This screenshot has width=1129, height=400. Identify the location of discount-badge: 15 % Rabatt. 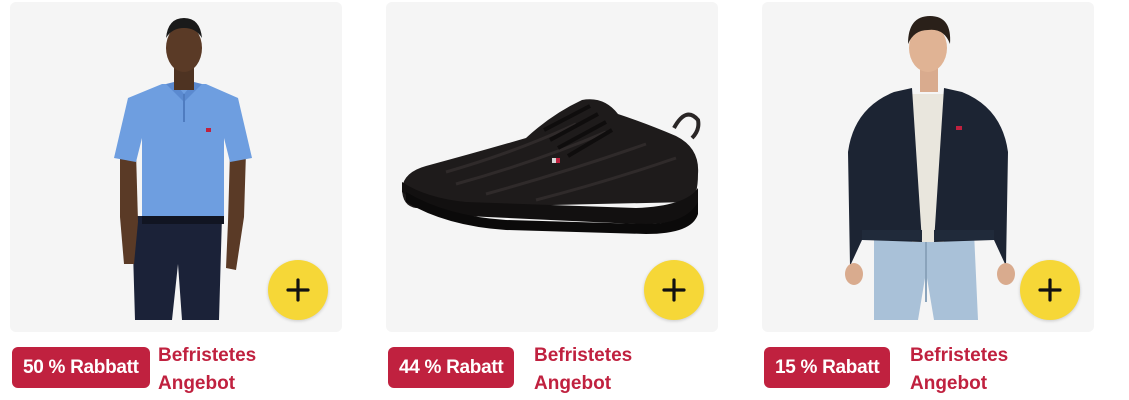
(827, 367).